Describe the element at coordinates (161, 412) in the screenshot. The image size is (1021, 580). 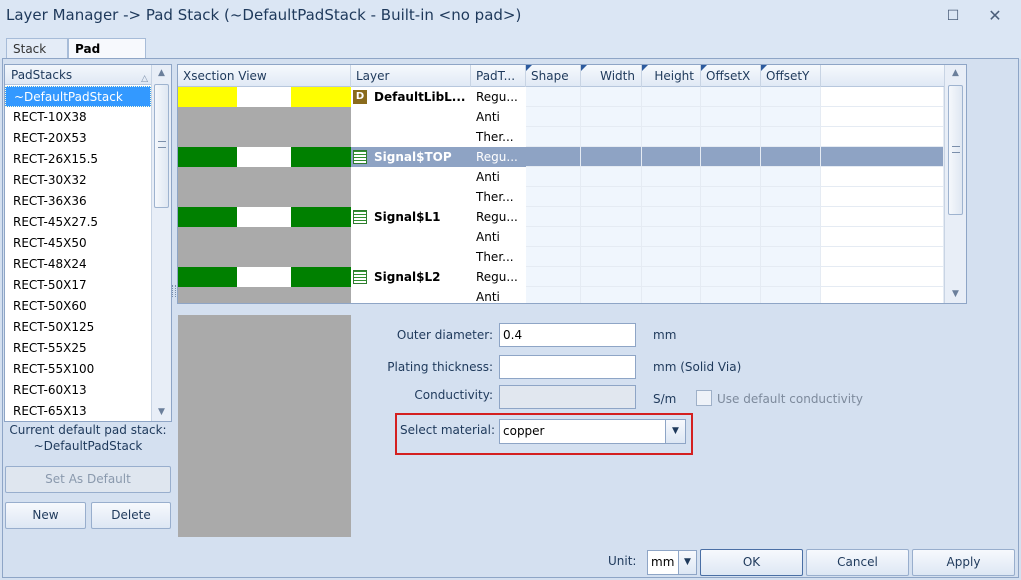
I see `scroll-down-icon: ▼` at that location.